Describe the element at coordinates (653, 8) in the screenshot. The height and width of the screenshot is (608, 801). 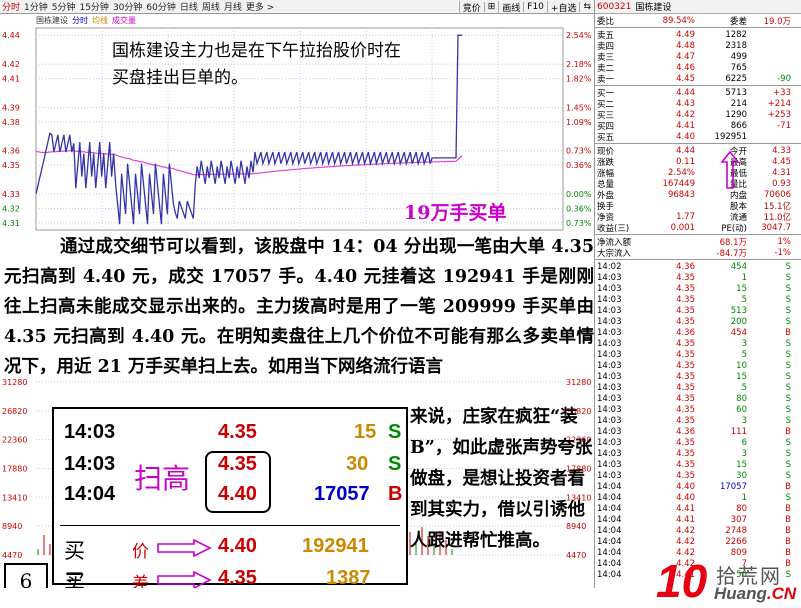
I see `stock-name: 国栋建设` at that location.